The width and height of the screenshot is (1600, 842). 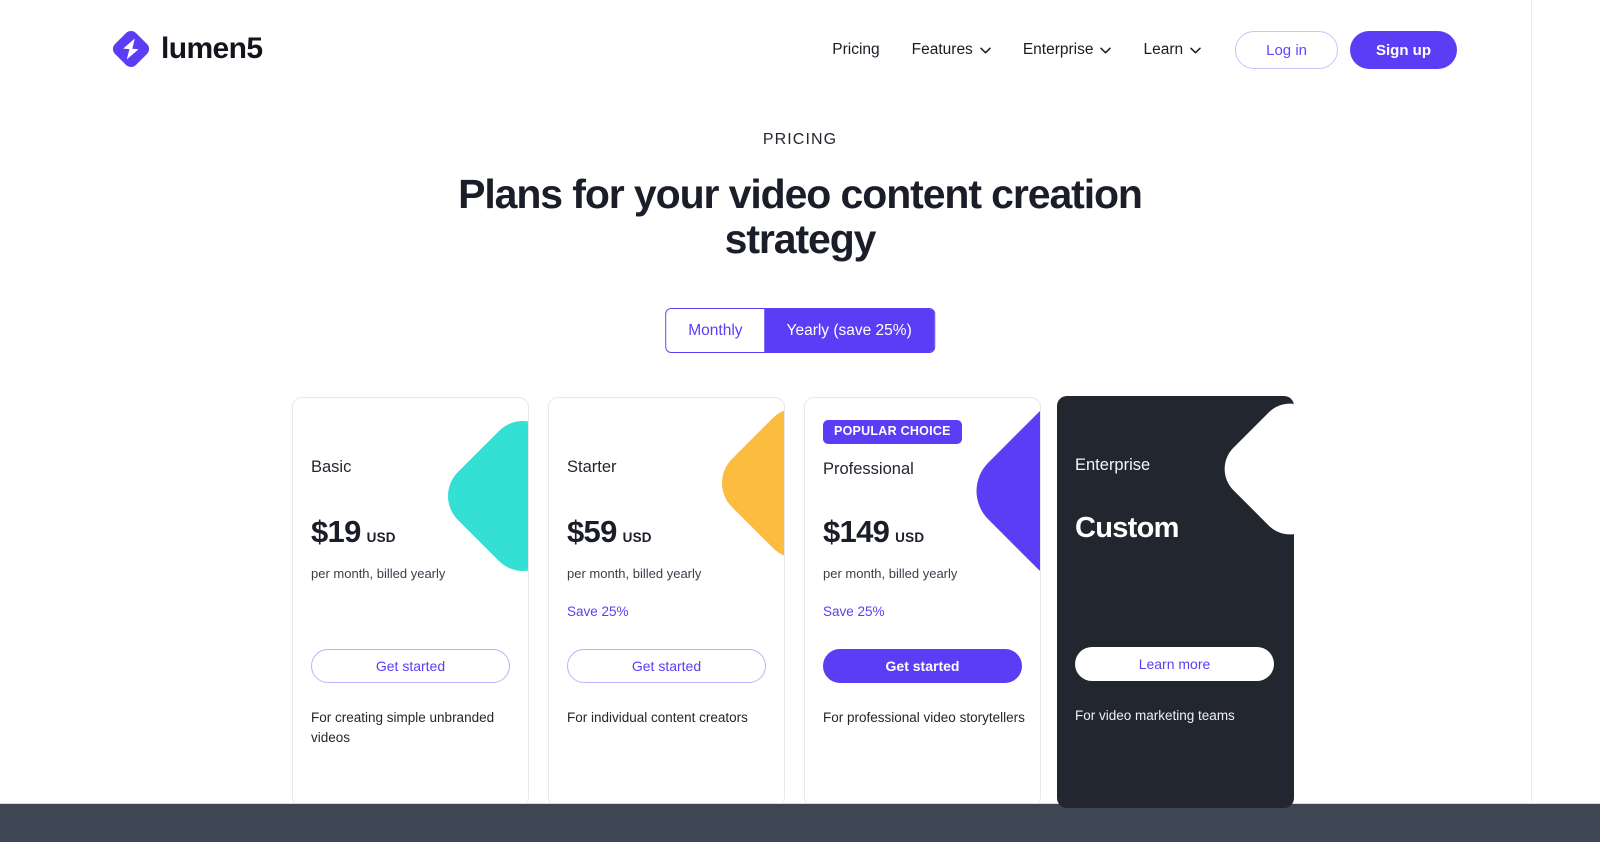 What do you see at coordinates (1531, 402) in the screenshot?
I see `page-edge-divider` at bounding box center [1531, 402].